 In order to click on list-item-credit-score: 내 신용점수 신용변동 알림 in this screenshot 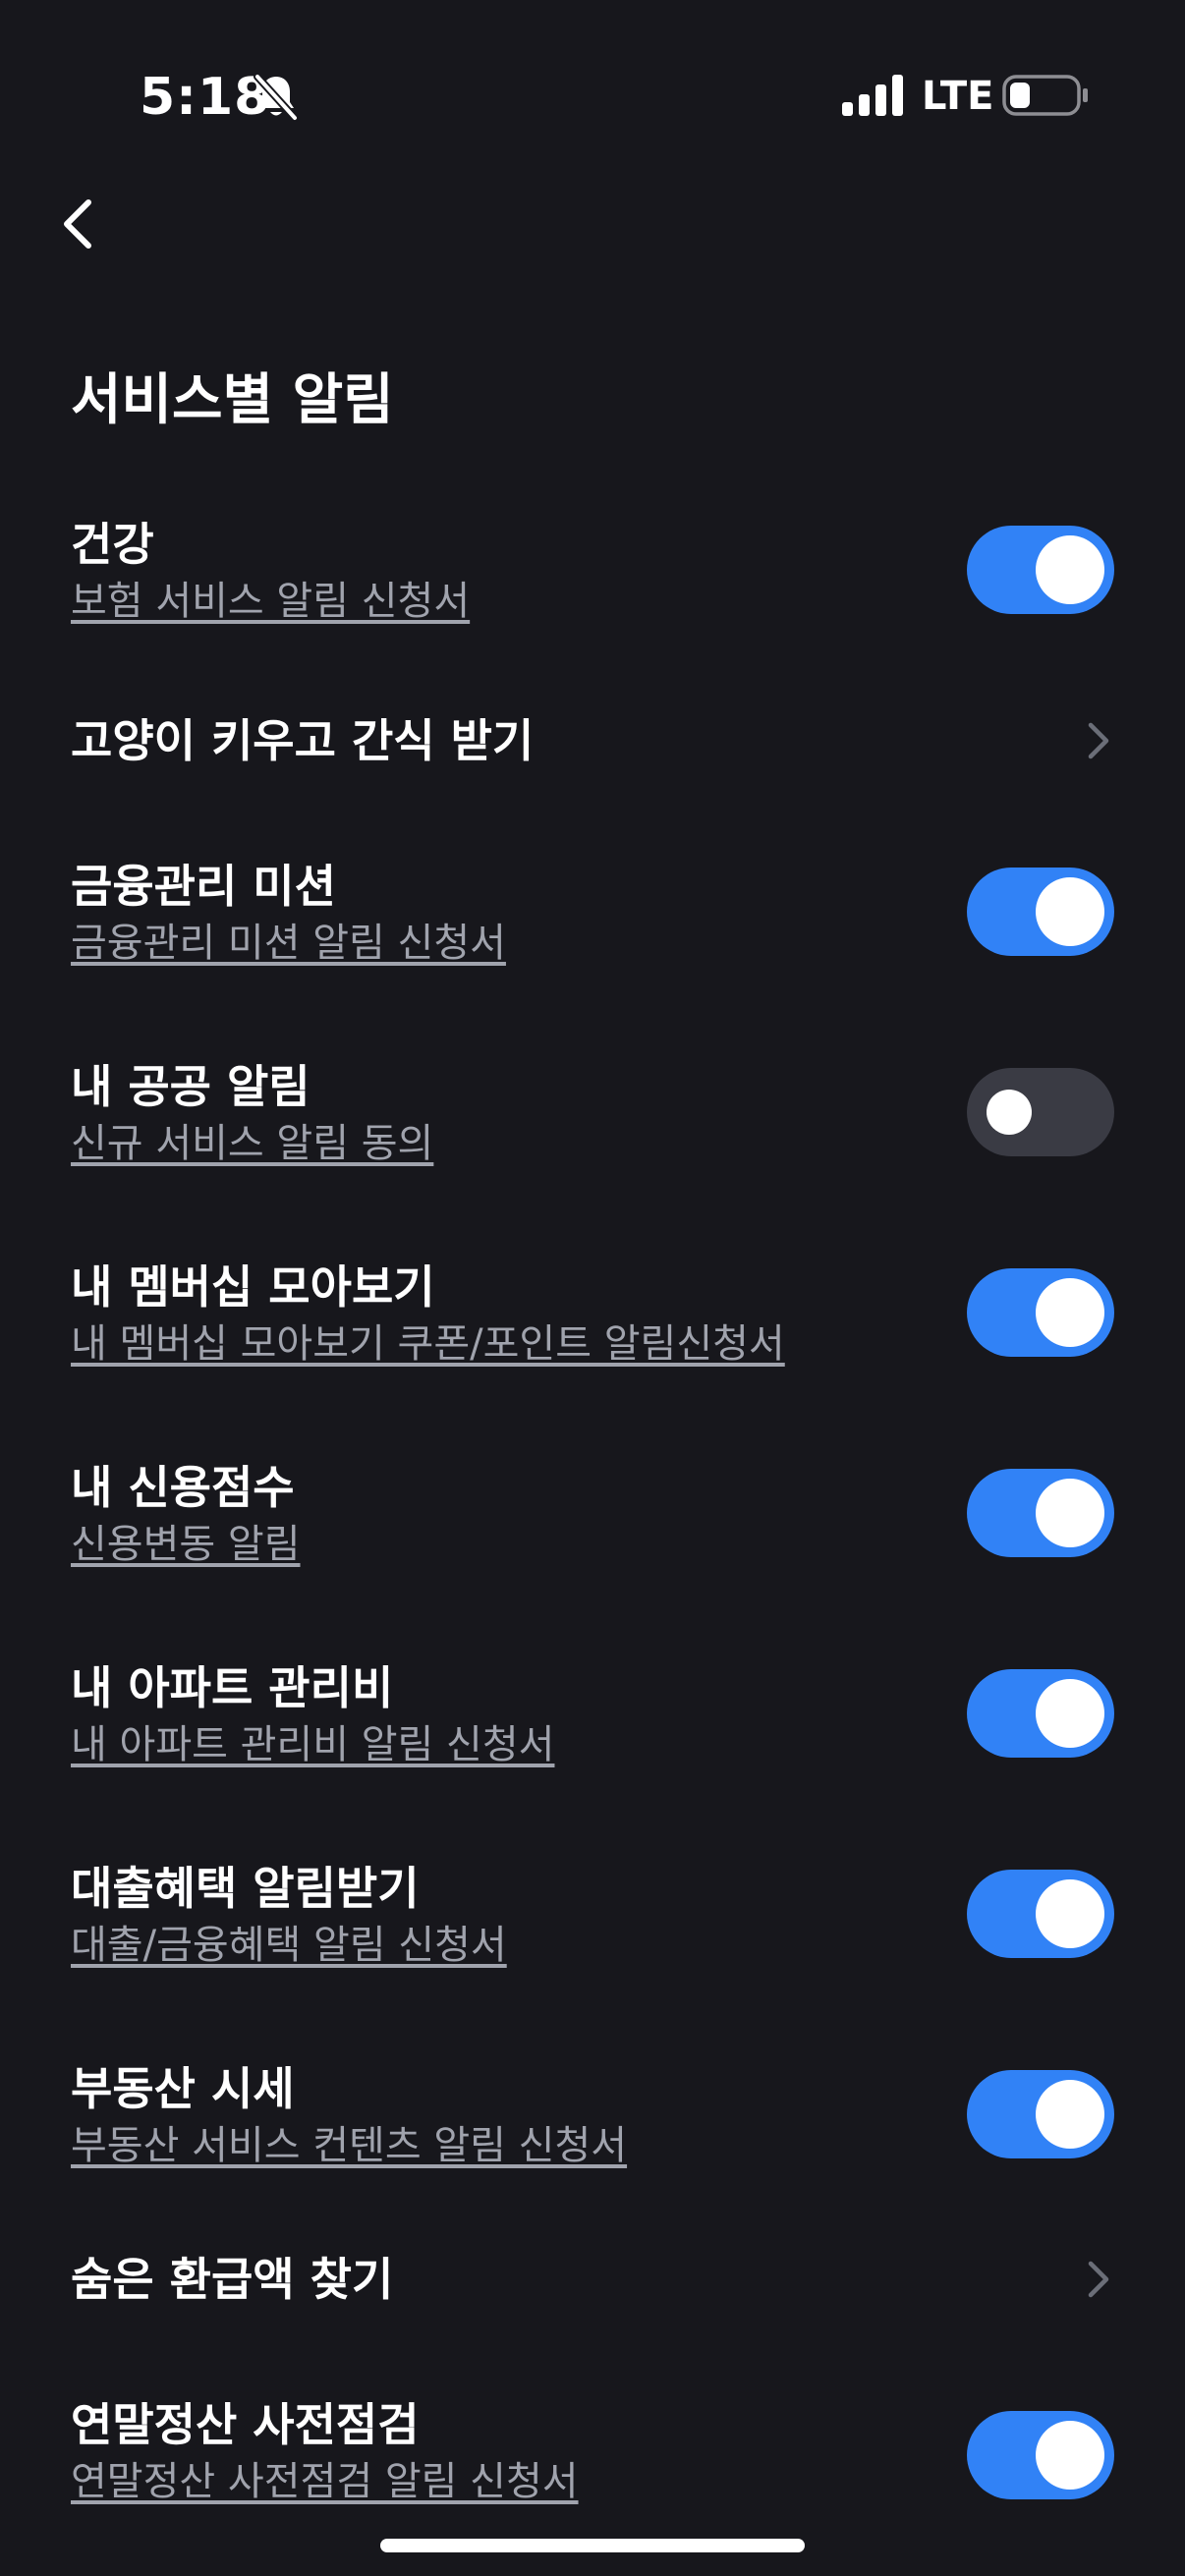, I will do `click(592, 1518)`.